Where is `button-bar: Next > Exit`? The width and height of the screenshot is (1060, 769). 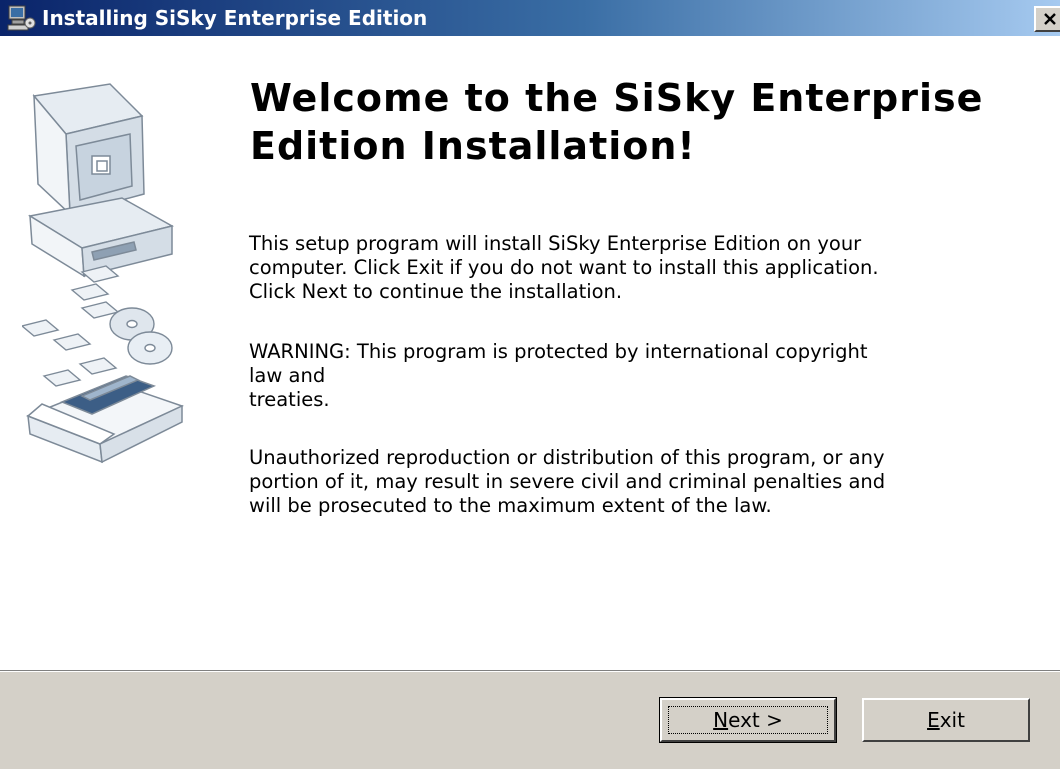 button-bar: Next > Exit is located at coordinates (530, 720).